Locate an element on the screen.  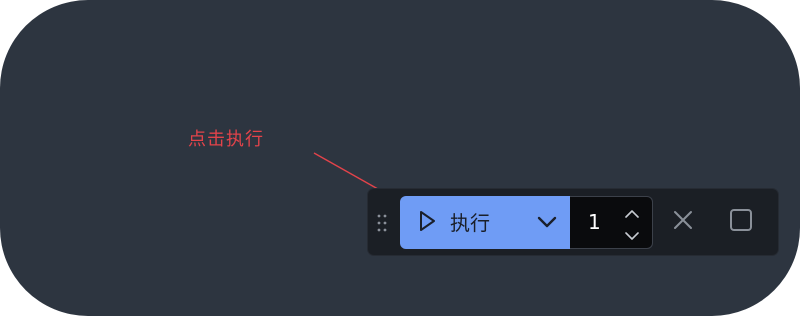
drag-handle-icon is located at coordinates (382, 223).